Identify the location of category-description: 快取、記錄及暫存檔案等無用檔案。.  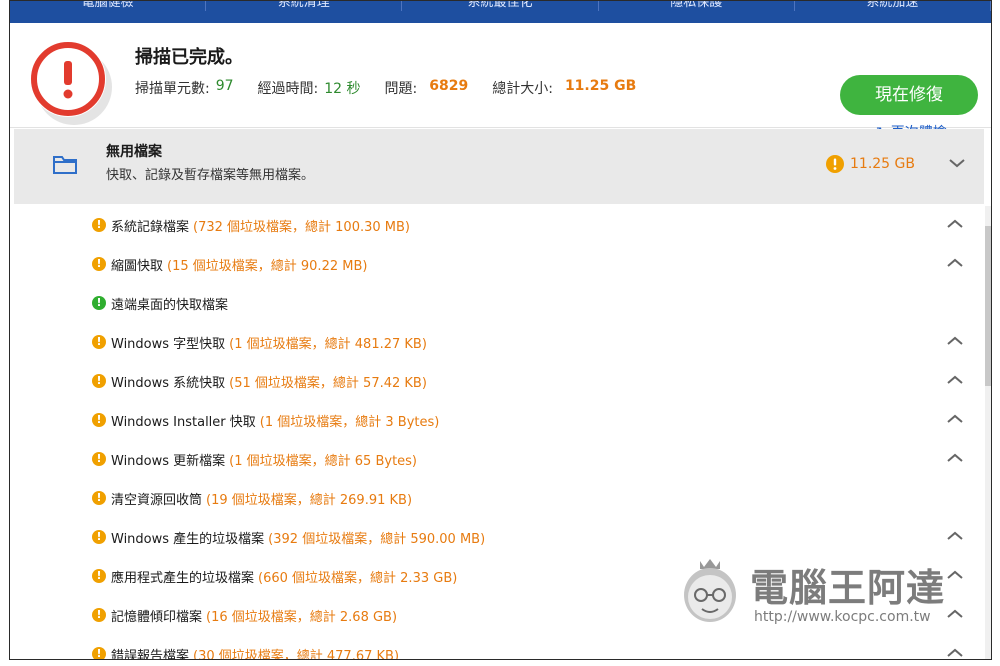
(210, 175).